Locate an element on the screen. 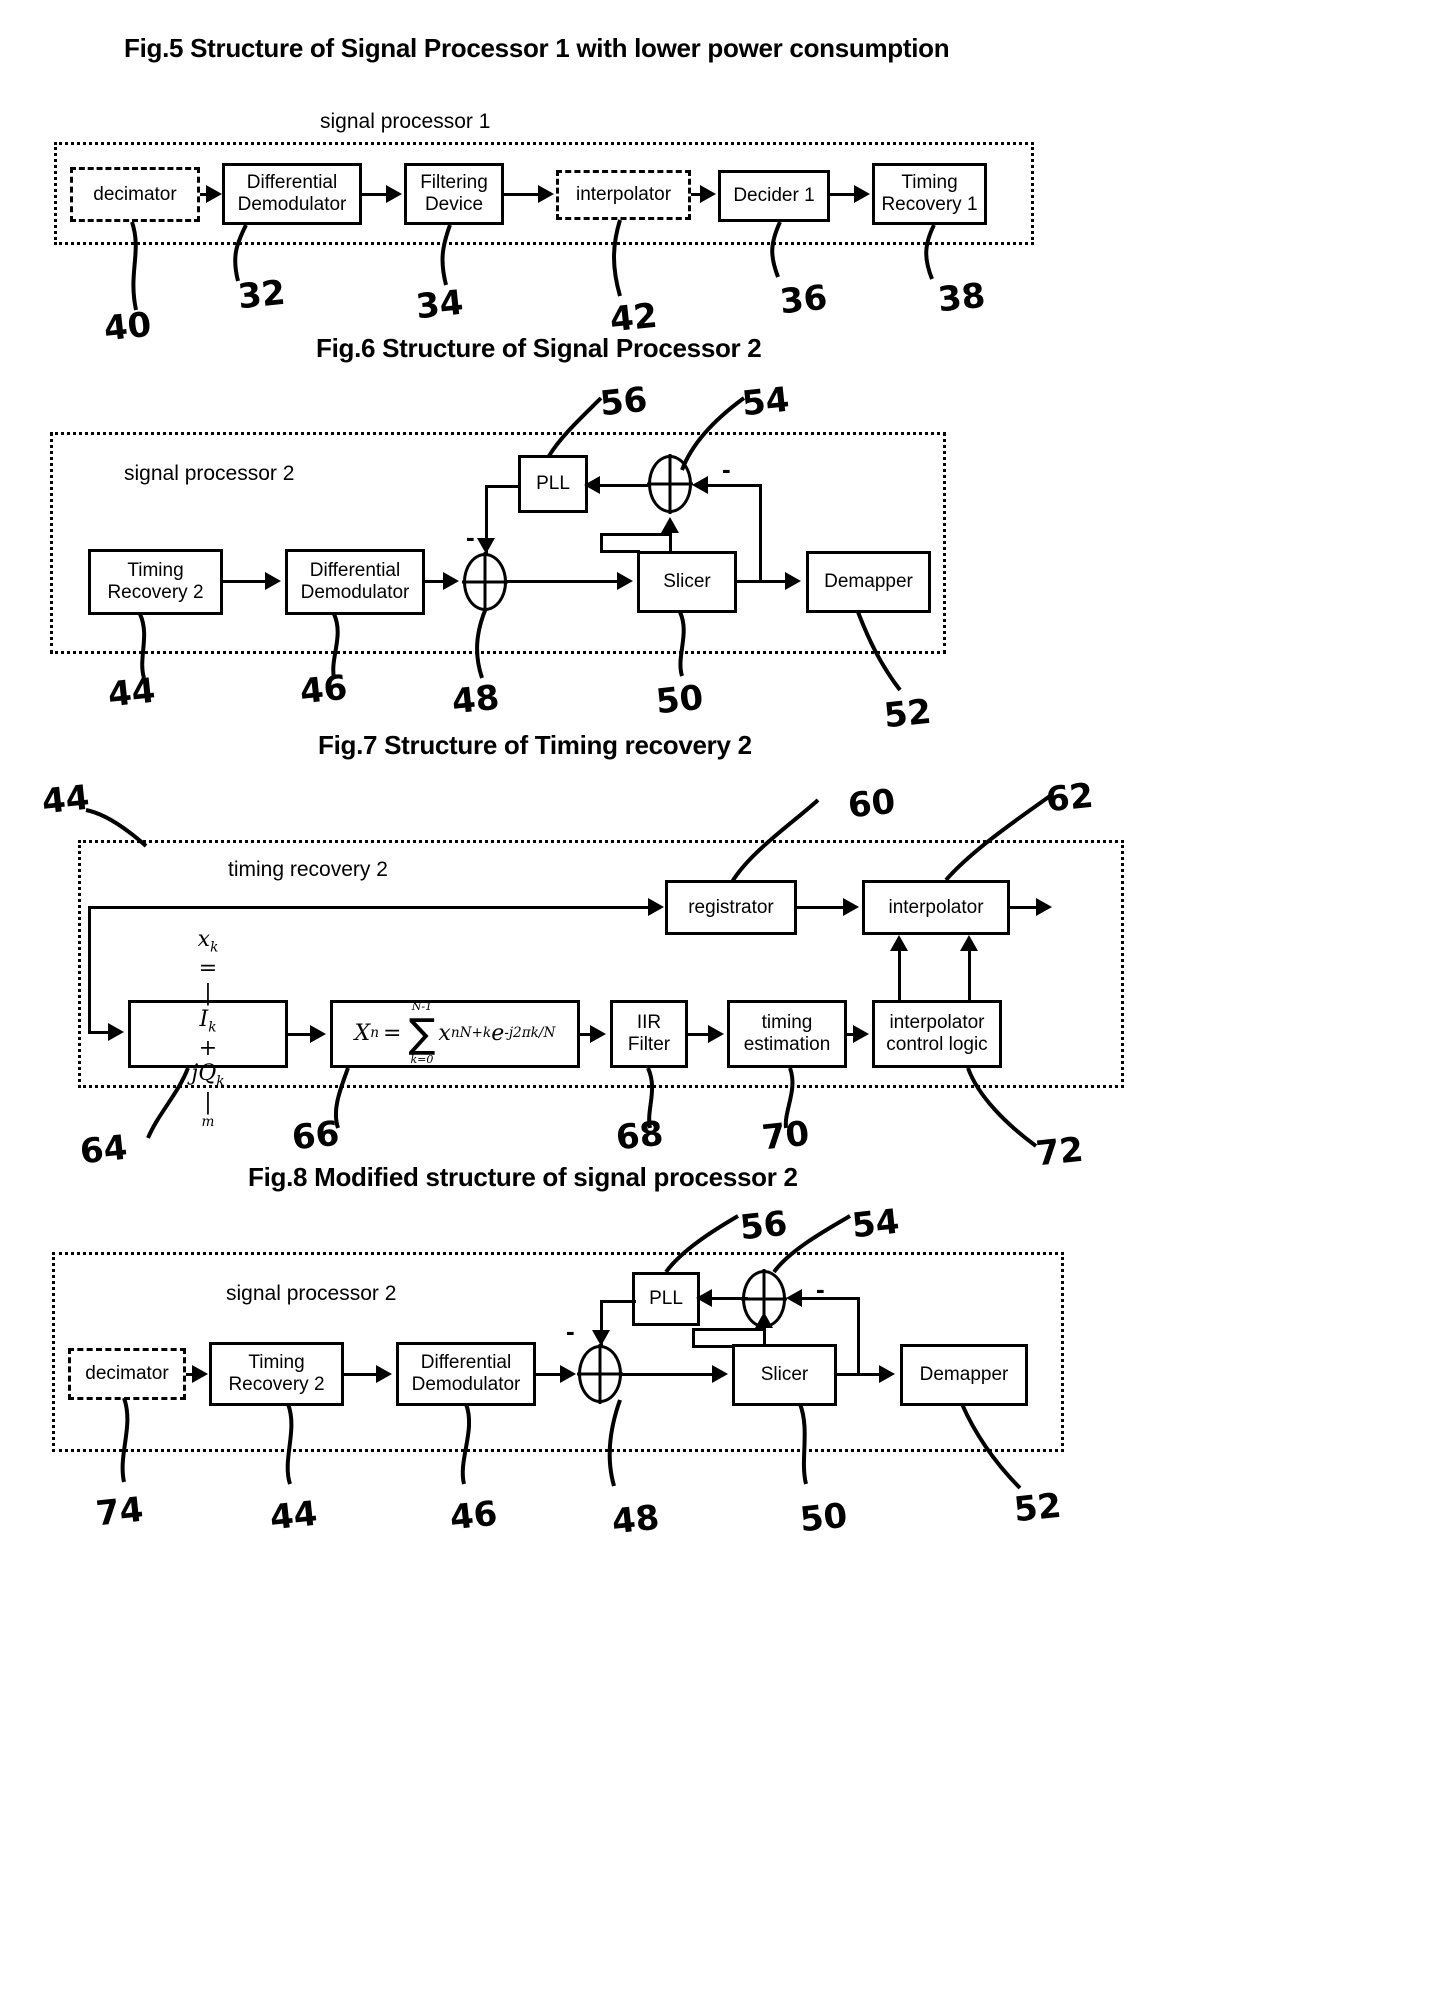 This screenshot has height=1989, width=1439. fig5-decider-1-block: Decider 1 is located at coordinates (774, 196).